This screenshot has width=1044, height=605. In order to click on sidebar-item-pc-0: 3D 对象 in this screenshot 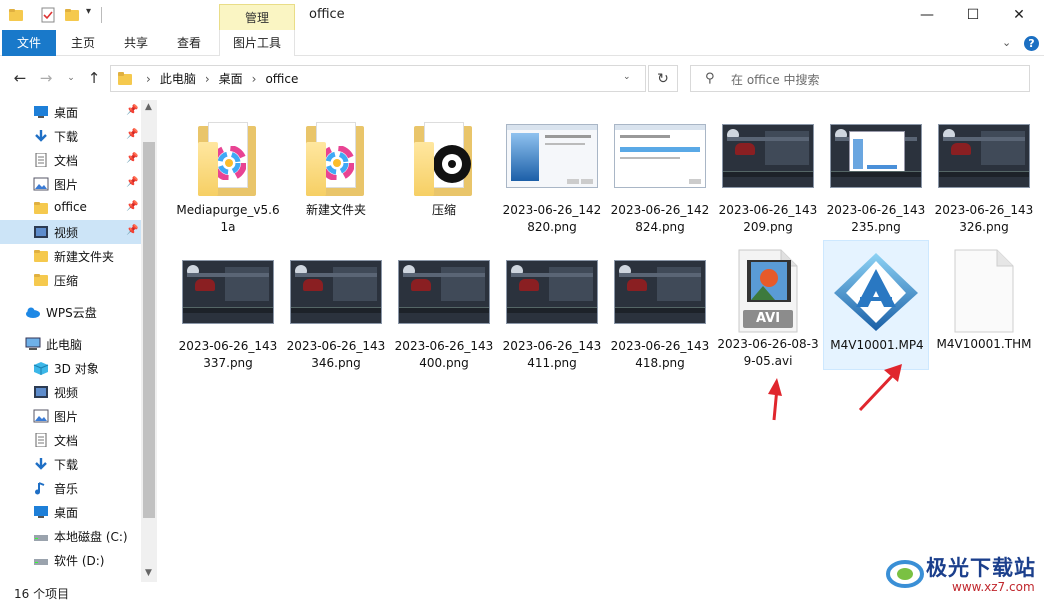, I will do `click(70, 368)`.